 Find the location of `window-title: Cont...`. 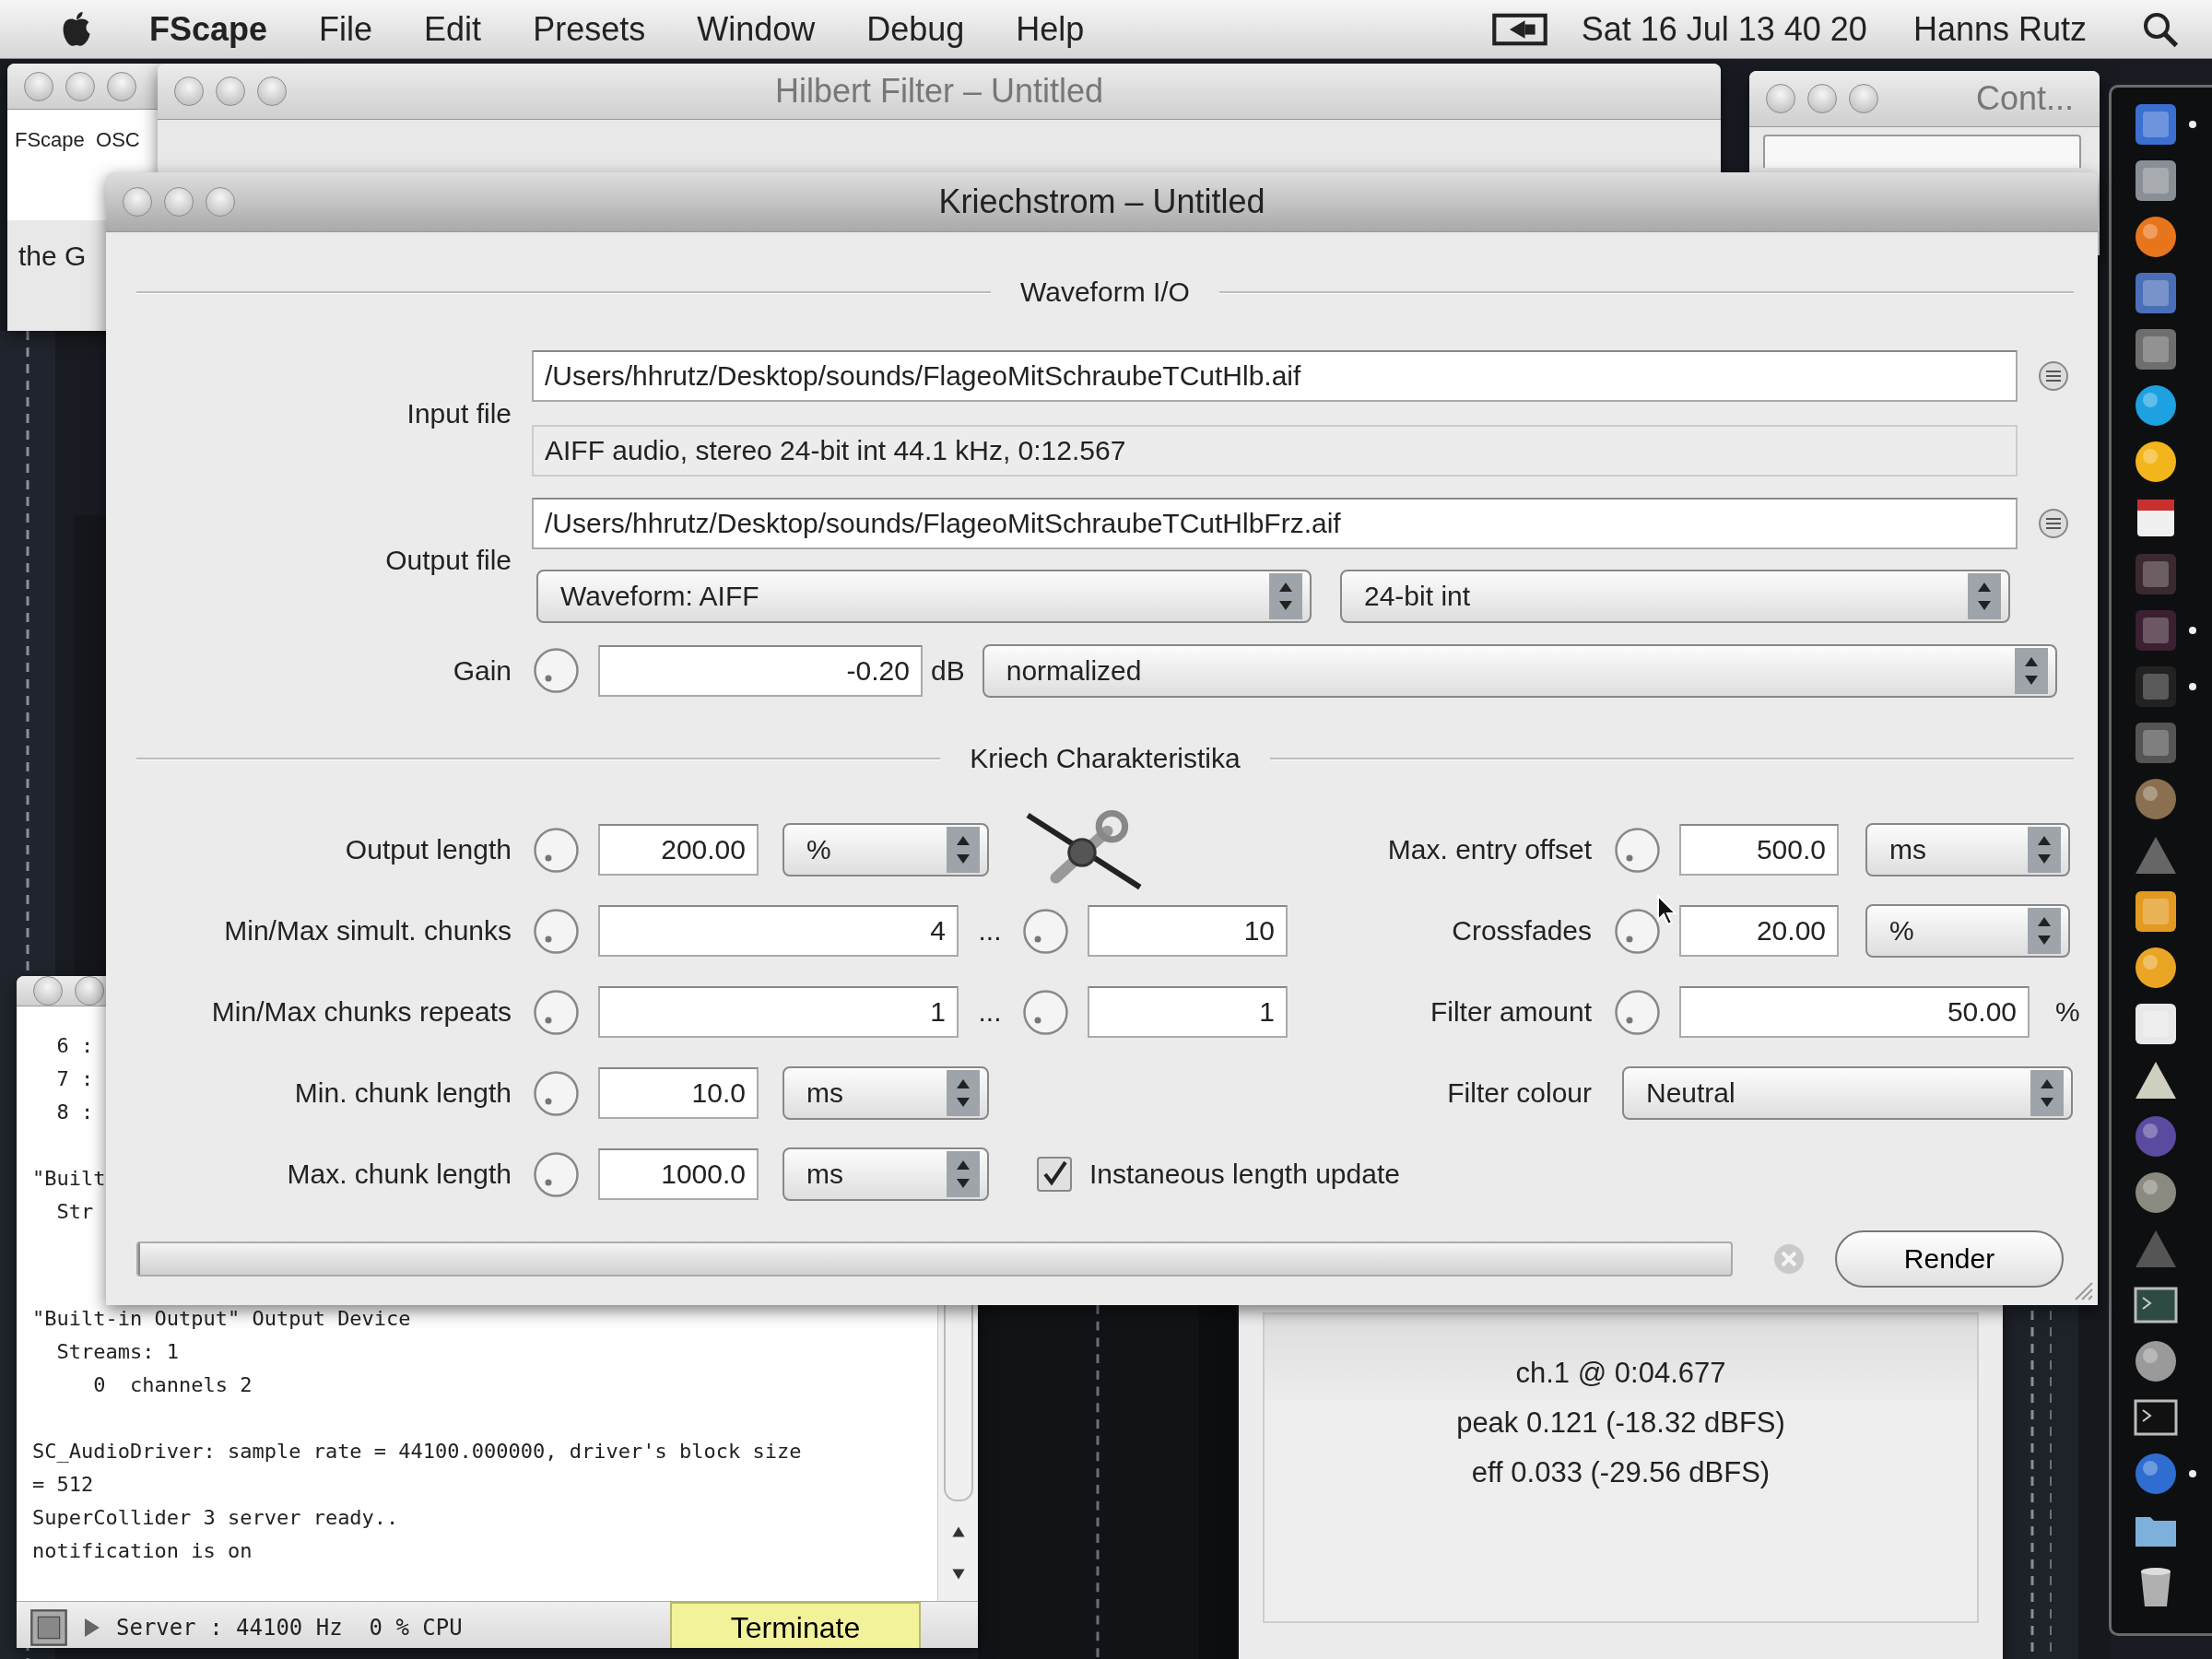

window-title: Cont... is located at coordinates (2024, 98).